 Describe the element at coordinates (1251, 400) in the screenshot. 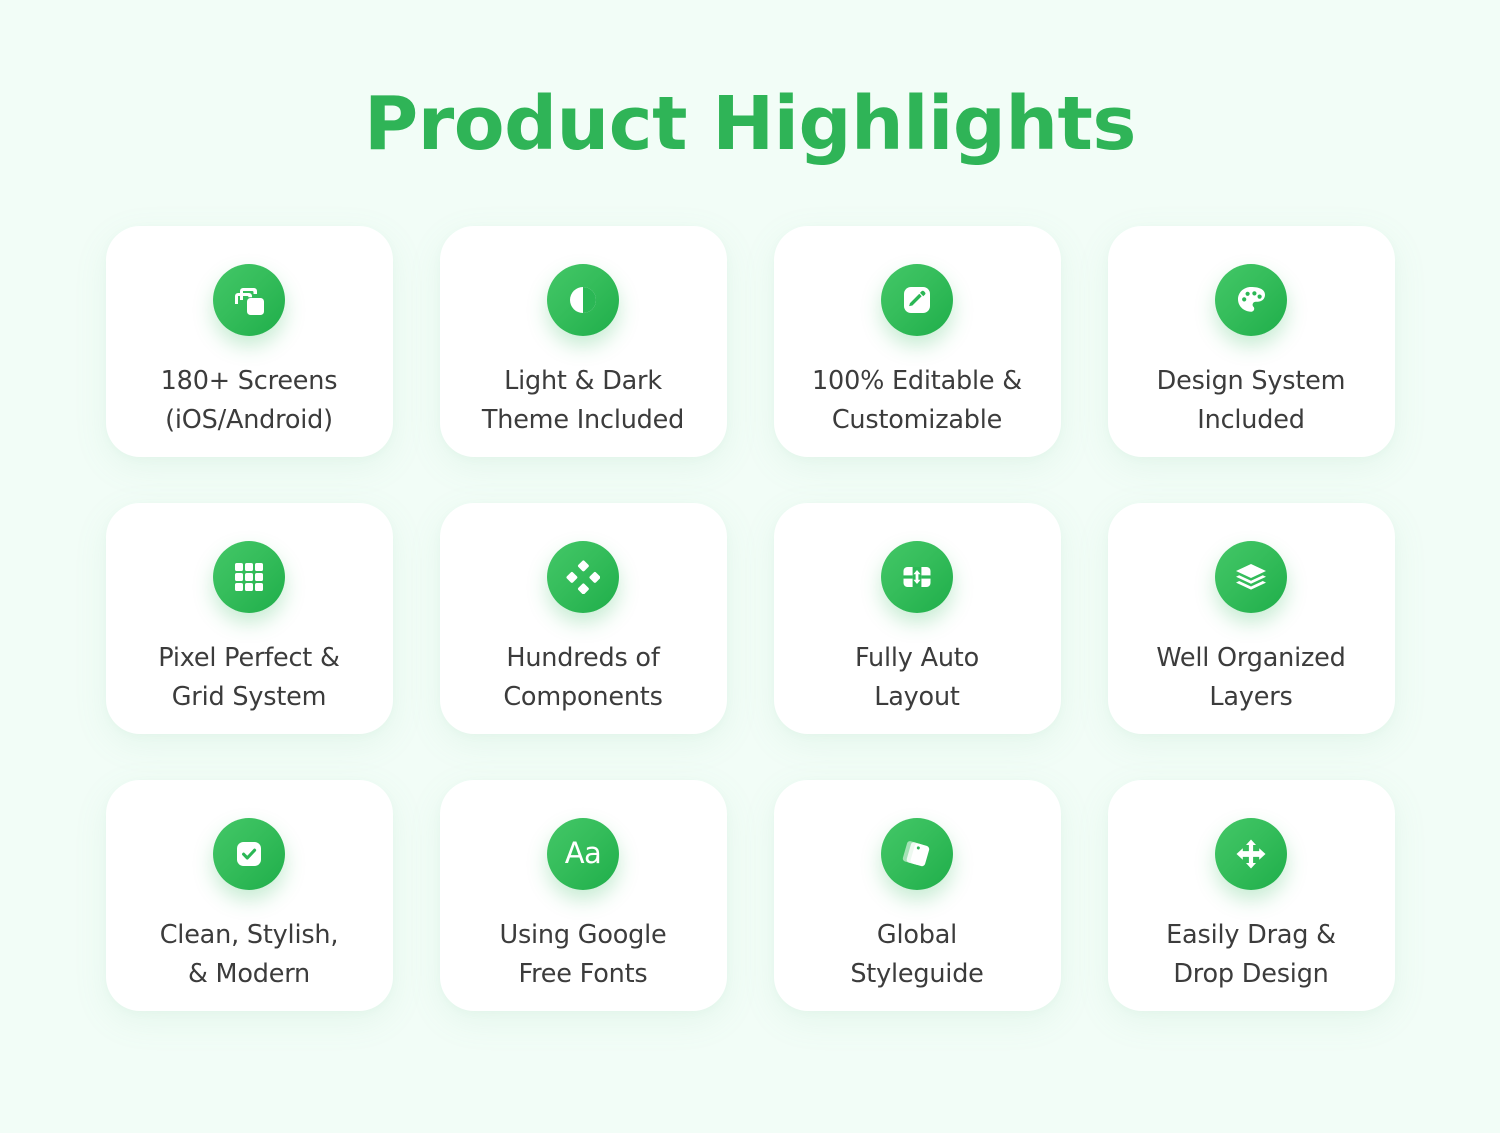

I see `highlight-card-label: Design System Included` at that location.